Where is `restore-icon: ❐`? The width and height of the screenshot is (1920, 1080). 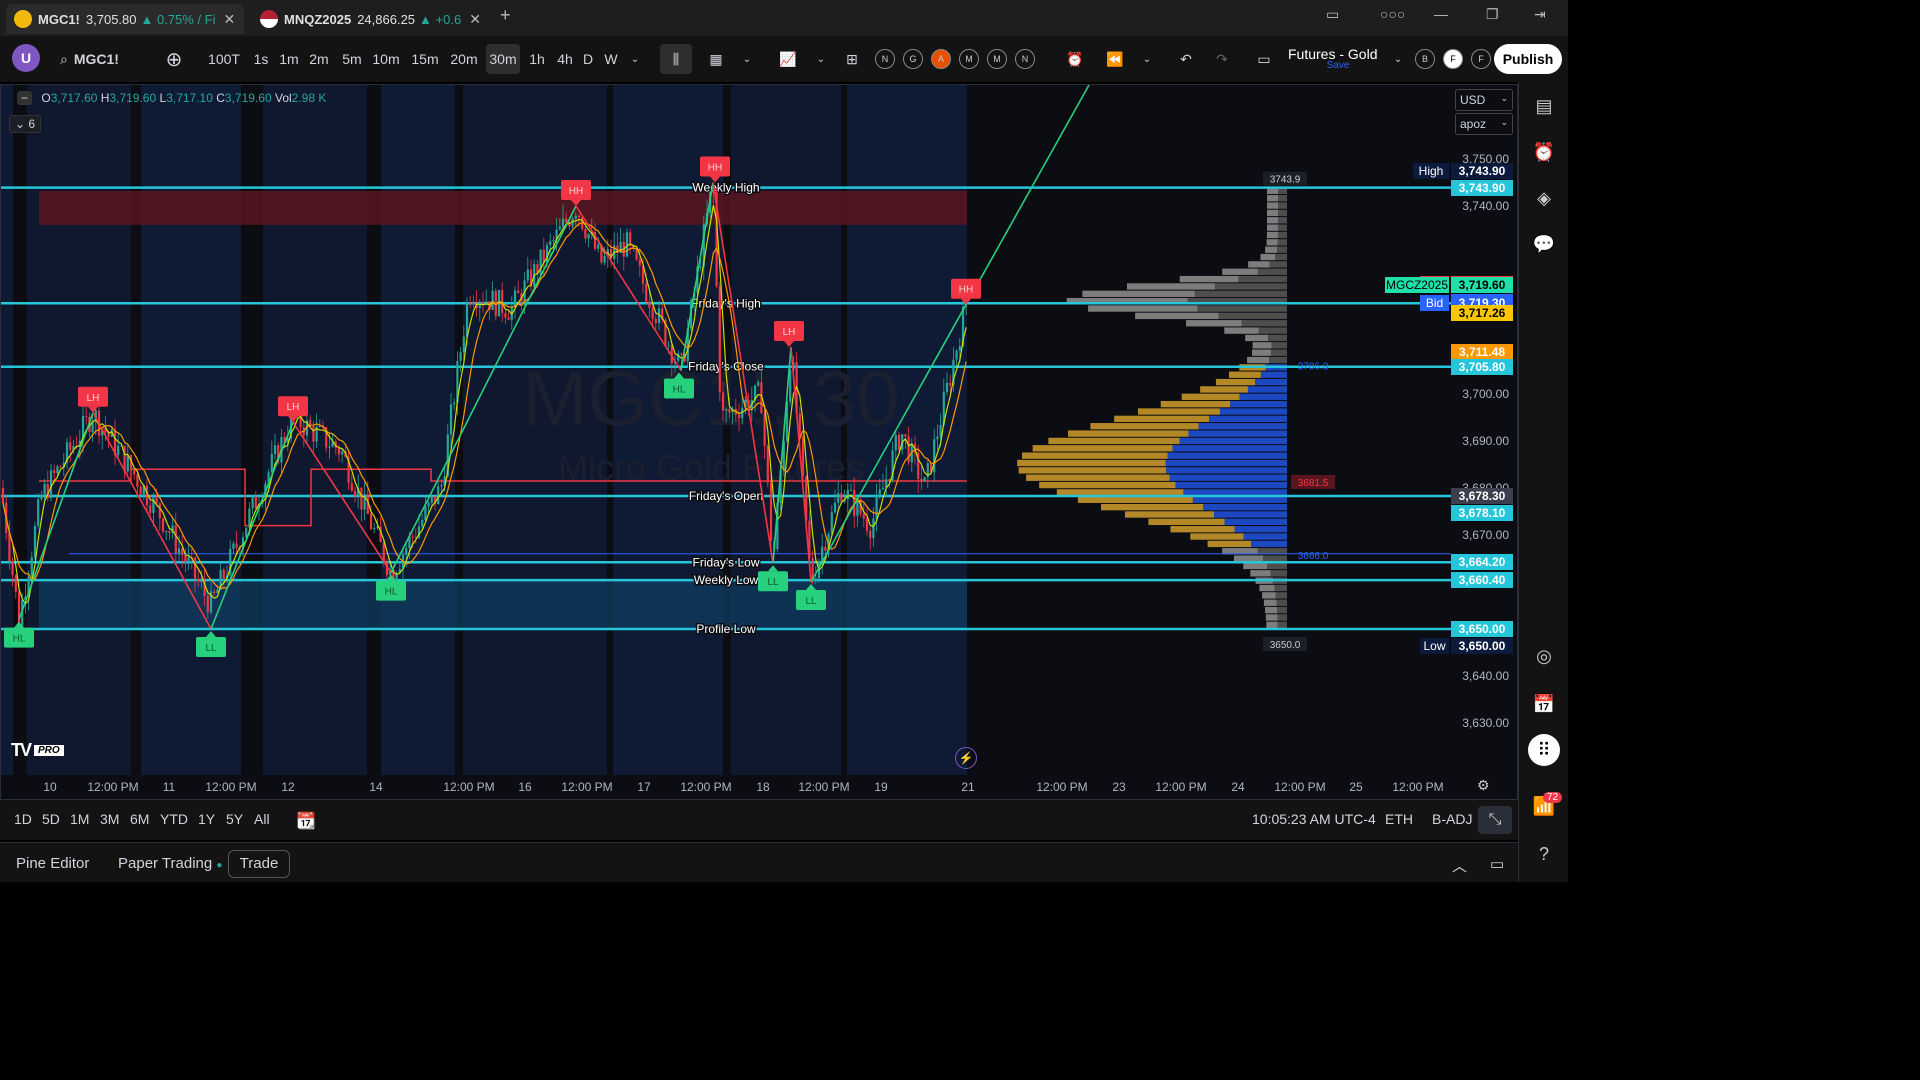 restore-icon: ❐ is located at coordinates (1492, 14).